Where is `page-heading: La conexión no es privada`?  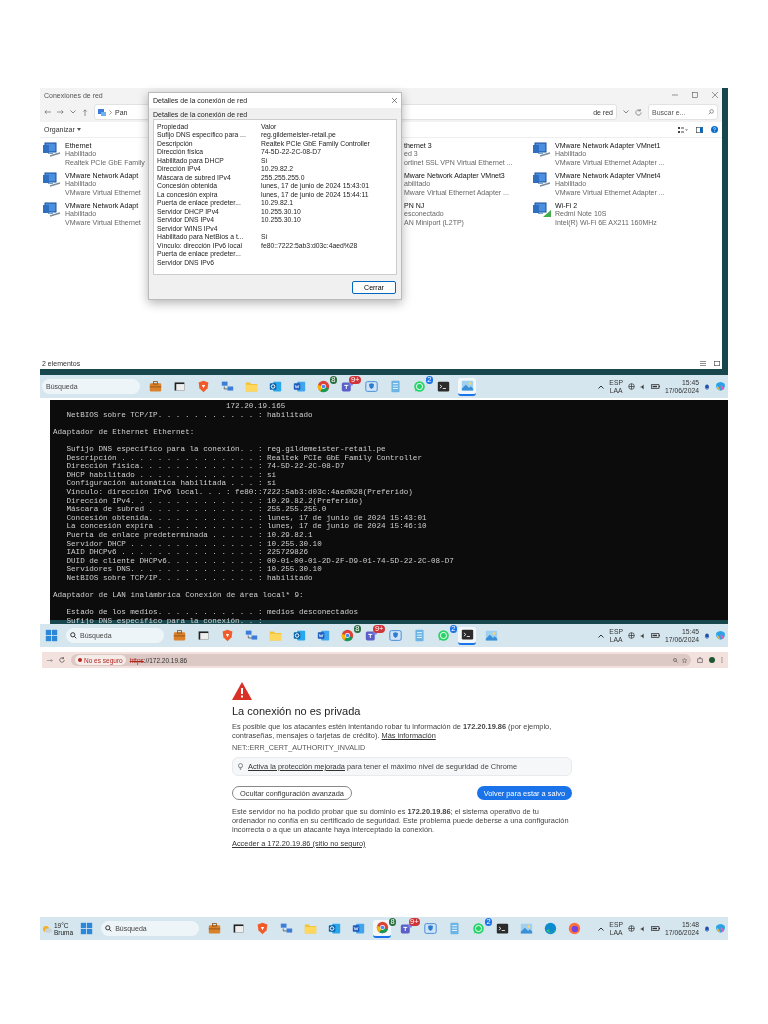 page-heading: La conexión no es privada is located at coordinates (297, 711).